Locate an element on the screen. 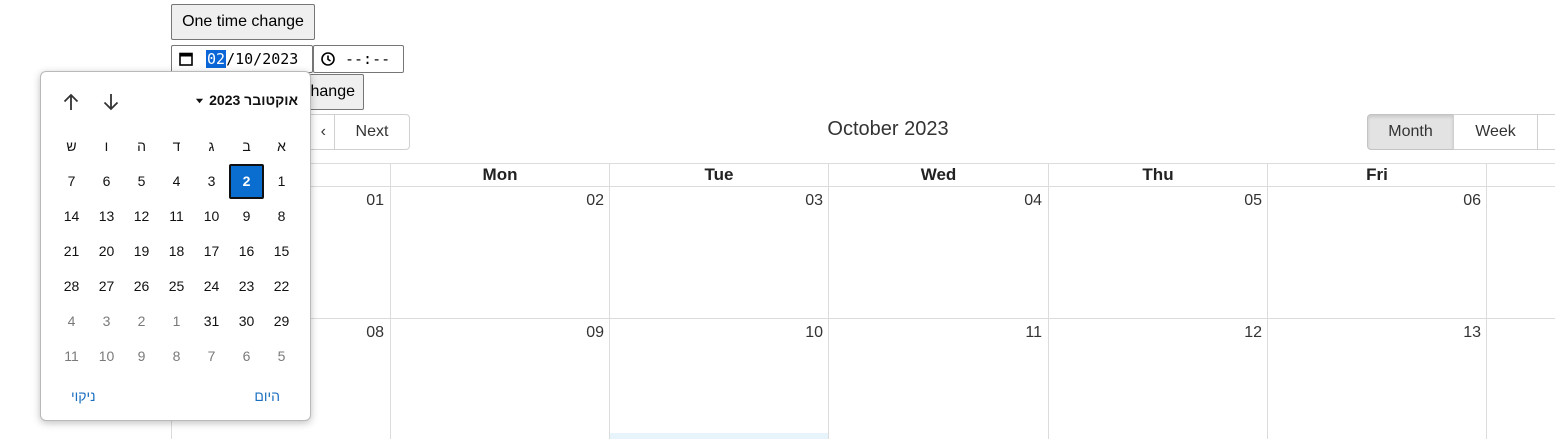 The image size is (1555, 439). clock-icon is located at coordinates (328, 59).